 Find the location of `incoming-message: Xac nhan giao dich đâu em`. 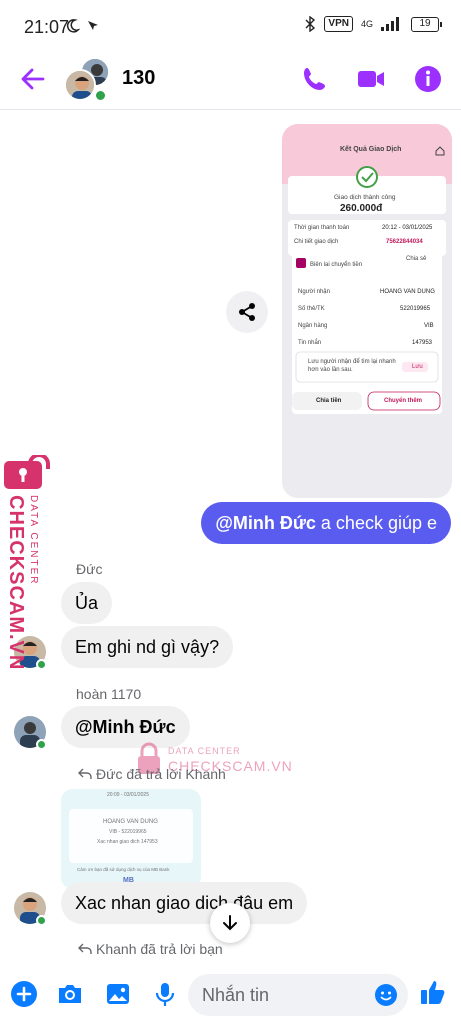

incoming-message: Xac nhan giao dich đâu em is located at coordinates (184, 903).